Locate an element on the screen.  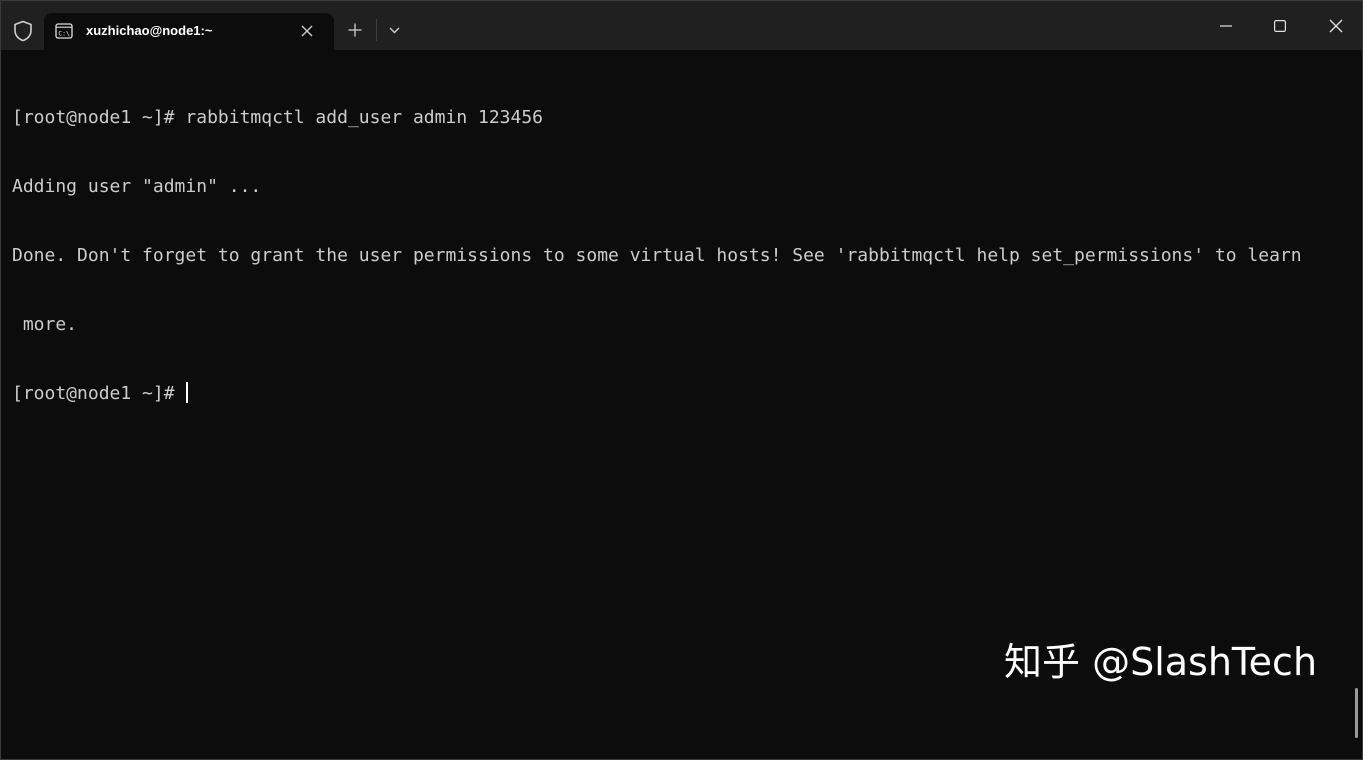
text-cursor is located at coordinates (187, 392).